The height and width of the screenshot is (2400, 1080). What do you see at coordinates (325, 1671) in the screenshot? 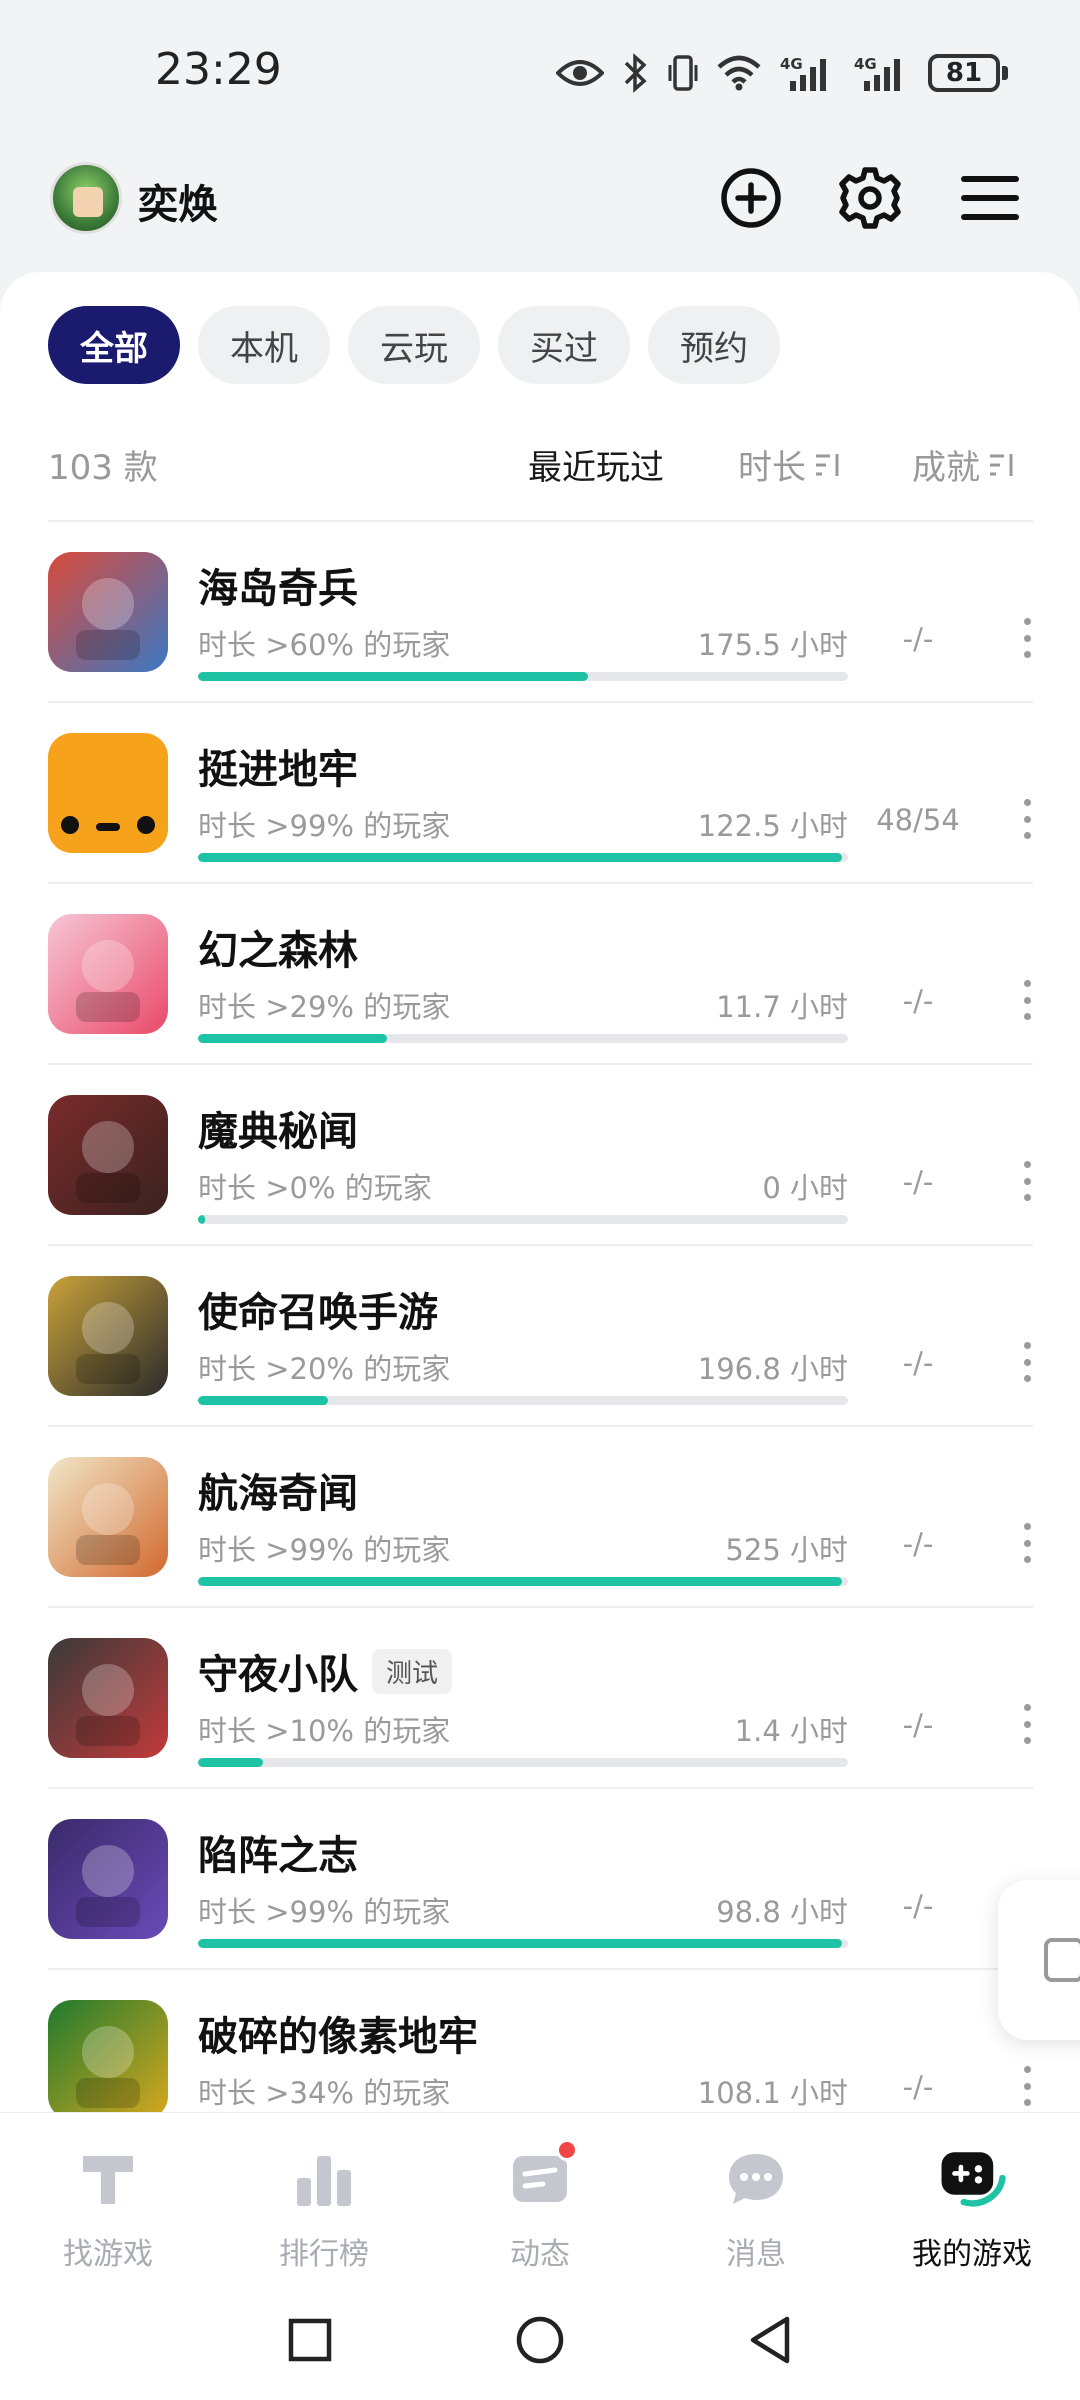
I see `game-title-row: 守夜小队 测试` at bounding box center [325, 1671].